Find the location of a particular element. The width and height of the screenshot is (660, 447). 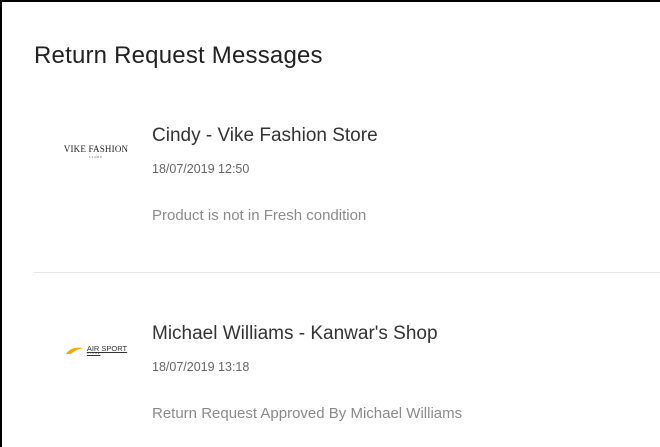

vike-fashion-logo: VIKE FASHION STORE is located at coordinates (96, 152).